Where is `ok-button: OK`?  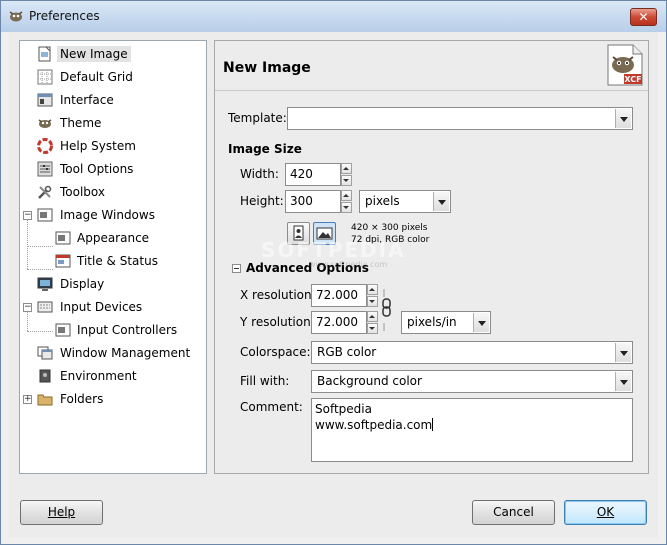
ok-button: OK is located at coordinates (605, 512).